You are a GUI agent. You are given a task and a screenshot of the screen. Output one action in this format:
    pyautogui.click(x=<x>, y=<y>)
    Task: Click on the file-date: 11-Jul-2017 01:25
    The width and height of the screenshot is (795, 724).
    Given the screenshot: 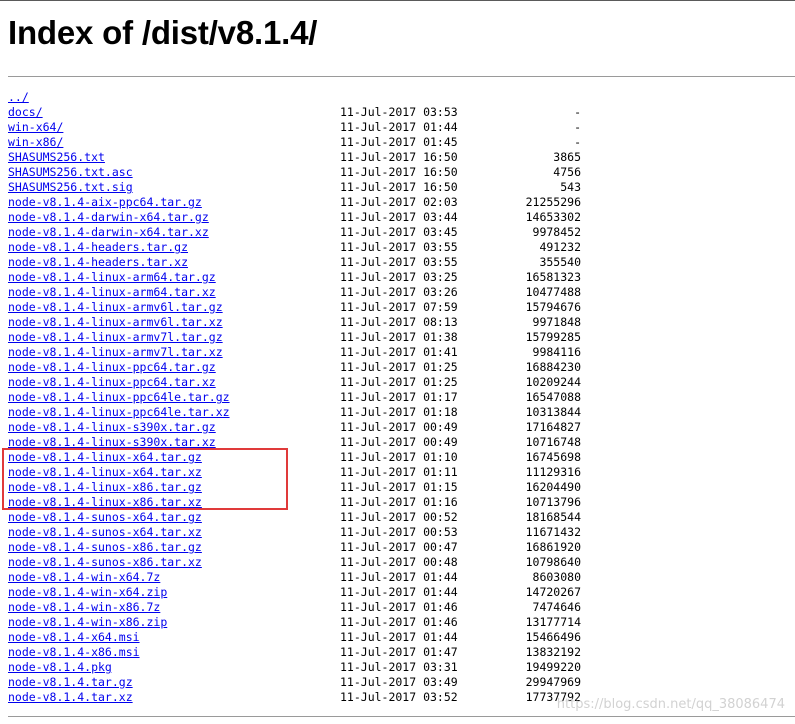 What is the action you would take?
    pyautogui.click(x=399, y=382)
    